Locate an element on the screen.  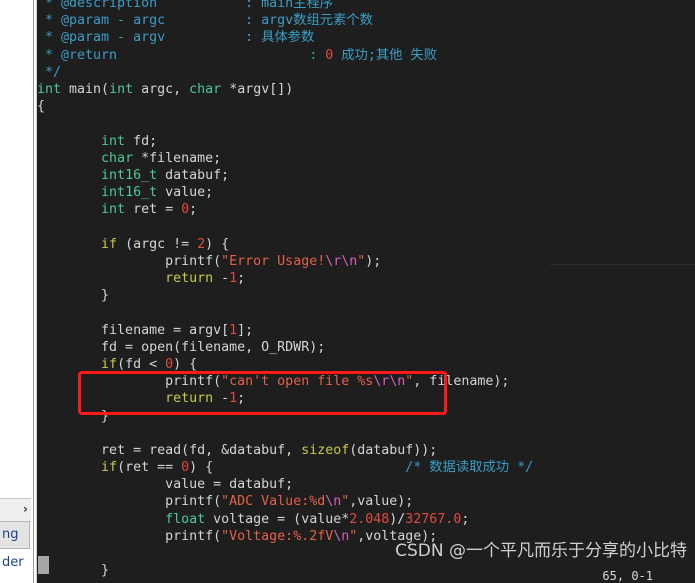
code-token-text: value; is located at coordinates (185, 193).